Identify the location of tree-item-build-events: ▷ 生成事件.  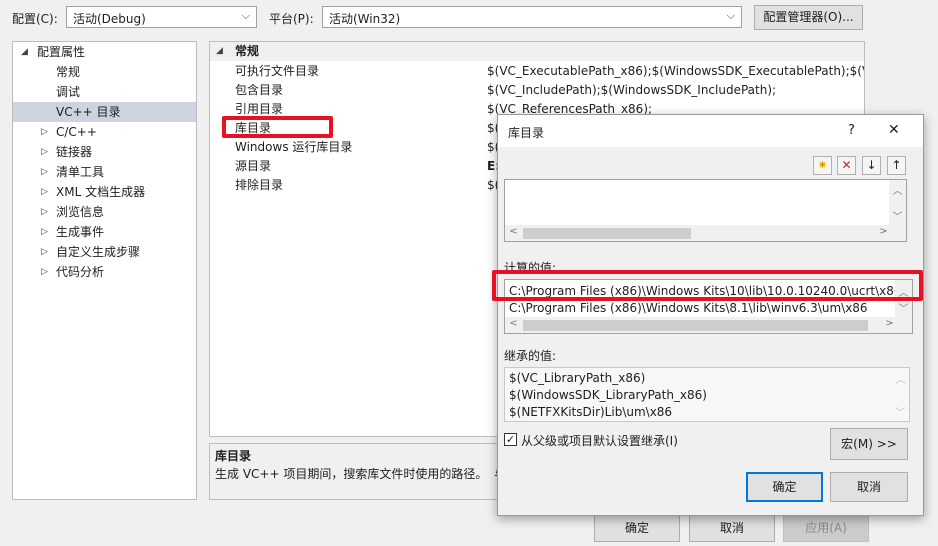
(104, 232).